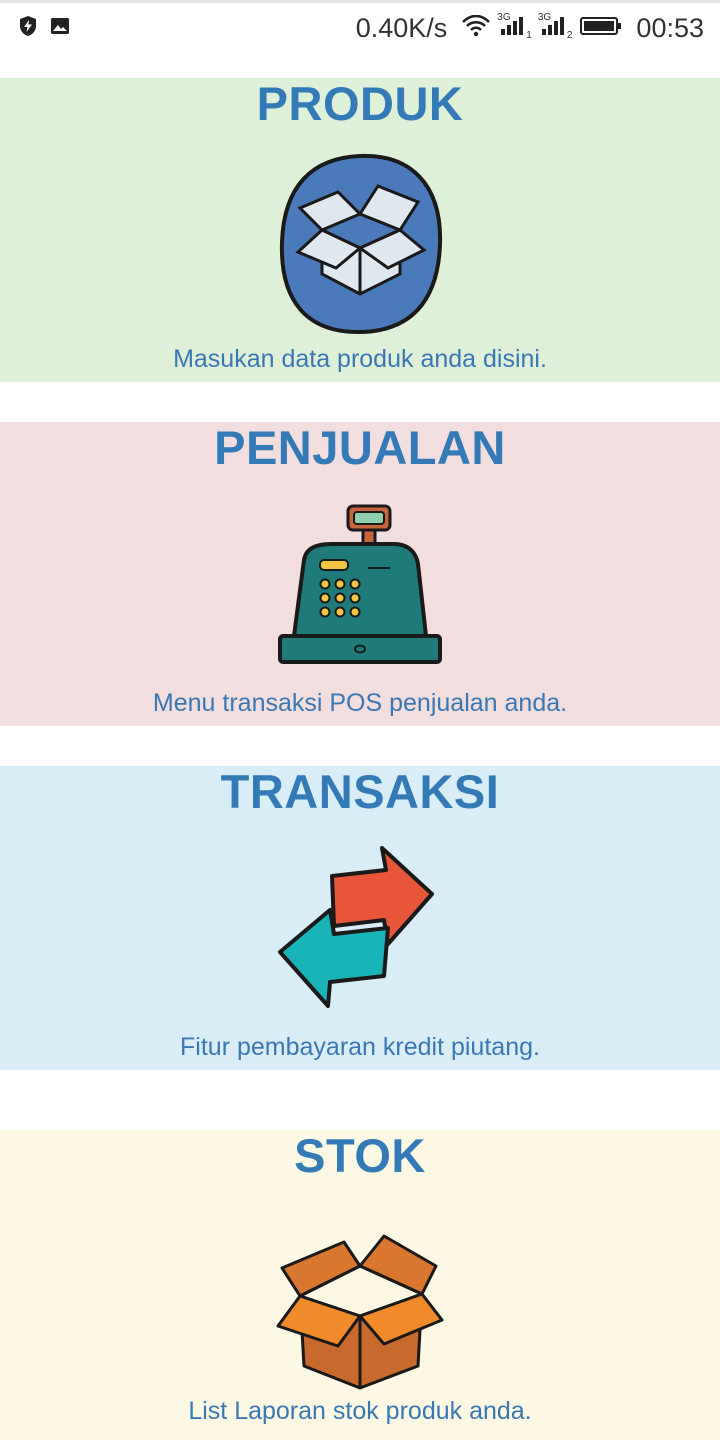 The height and width of the screenshot is (1440, 720). I want to click on card-title: PRODUK, so click(360, 103).